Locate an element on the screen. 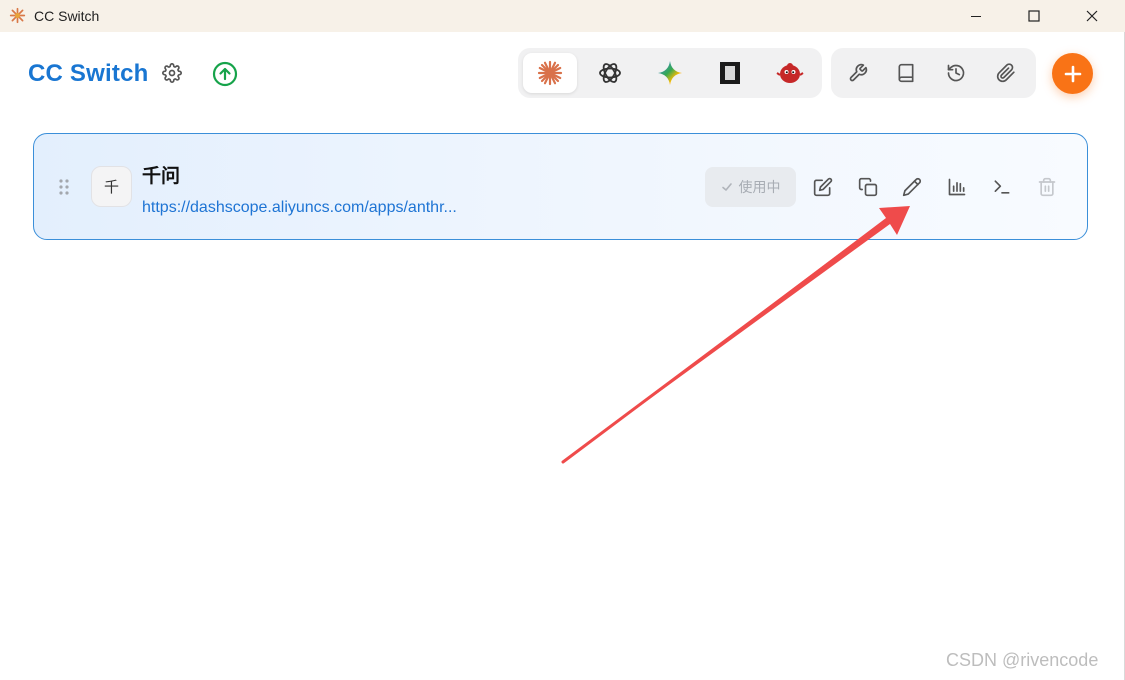 The width and height of the screenshot is (1125, 680). plus-icon is located at coordinates (1072, 73).